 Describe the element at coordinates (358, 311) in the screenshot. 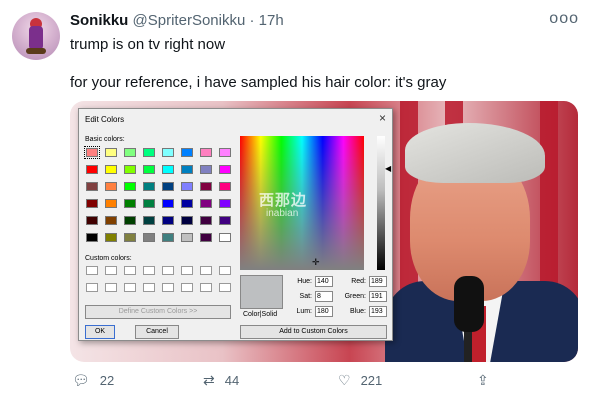

I see `blue-label: Blue:` at that location.